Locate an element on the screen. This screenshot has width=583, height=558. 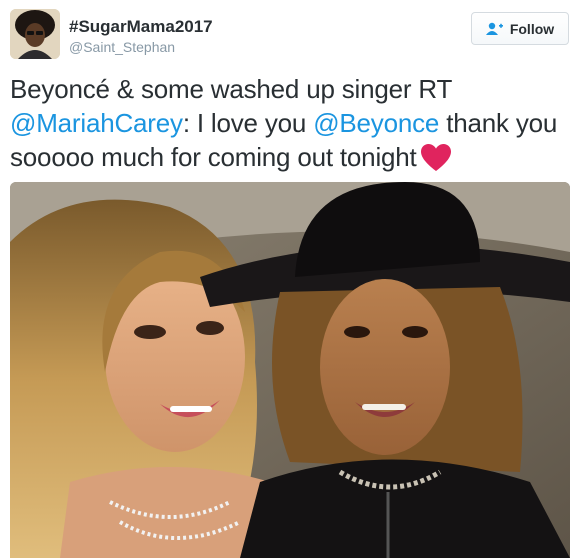
tweet-middle: : I love you is located at coordinates (244, 123).